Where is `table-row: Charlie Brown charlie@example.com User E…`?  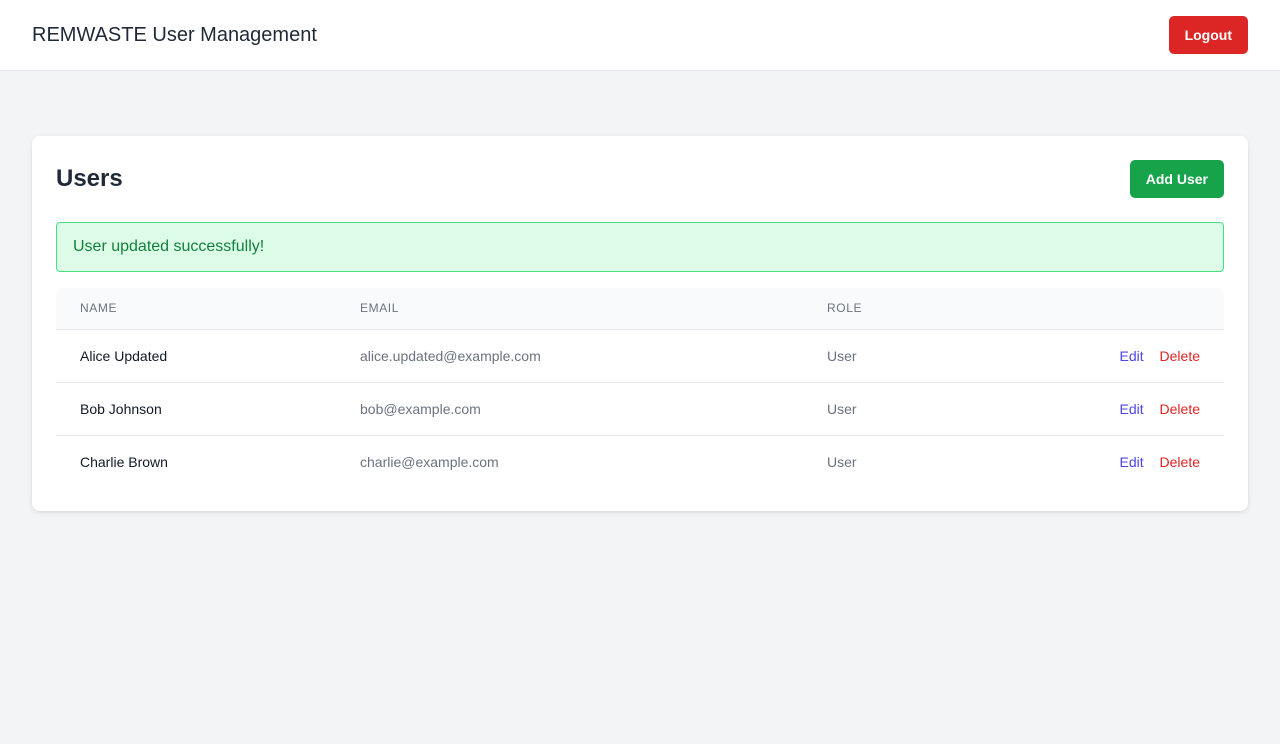
table-row: Charlie Brown charlie@example.com User E… is located at coordinates (640, 461).